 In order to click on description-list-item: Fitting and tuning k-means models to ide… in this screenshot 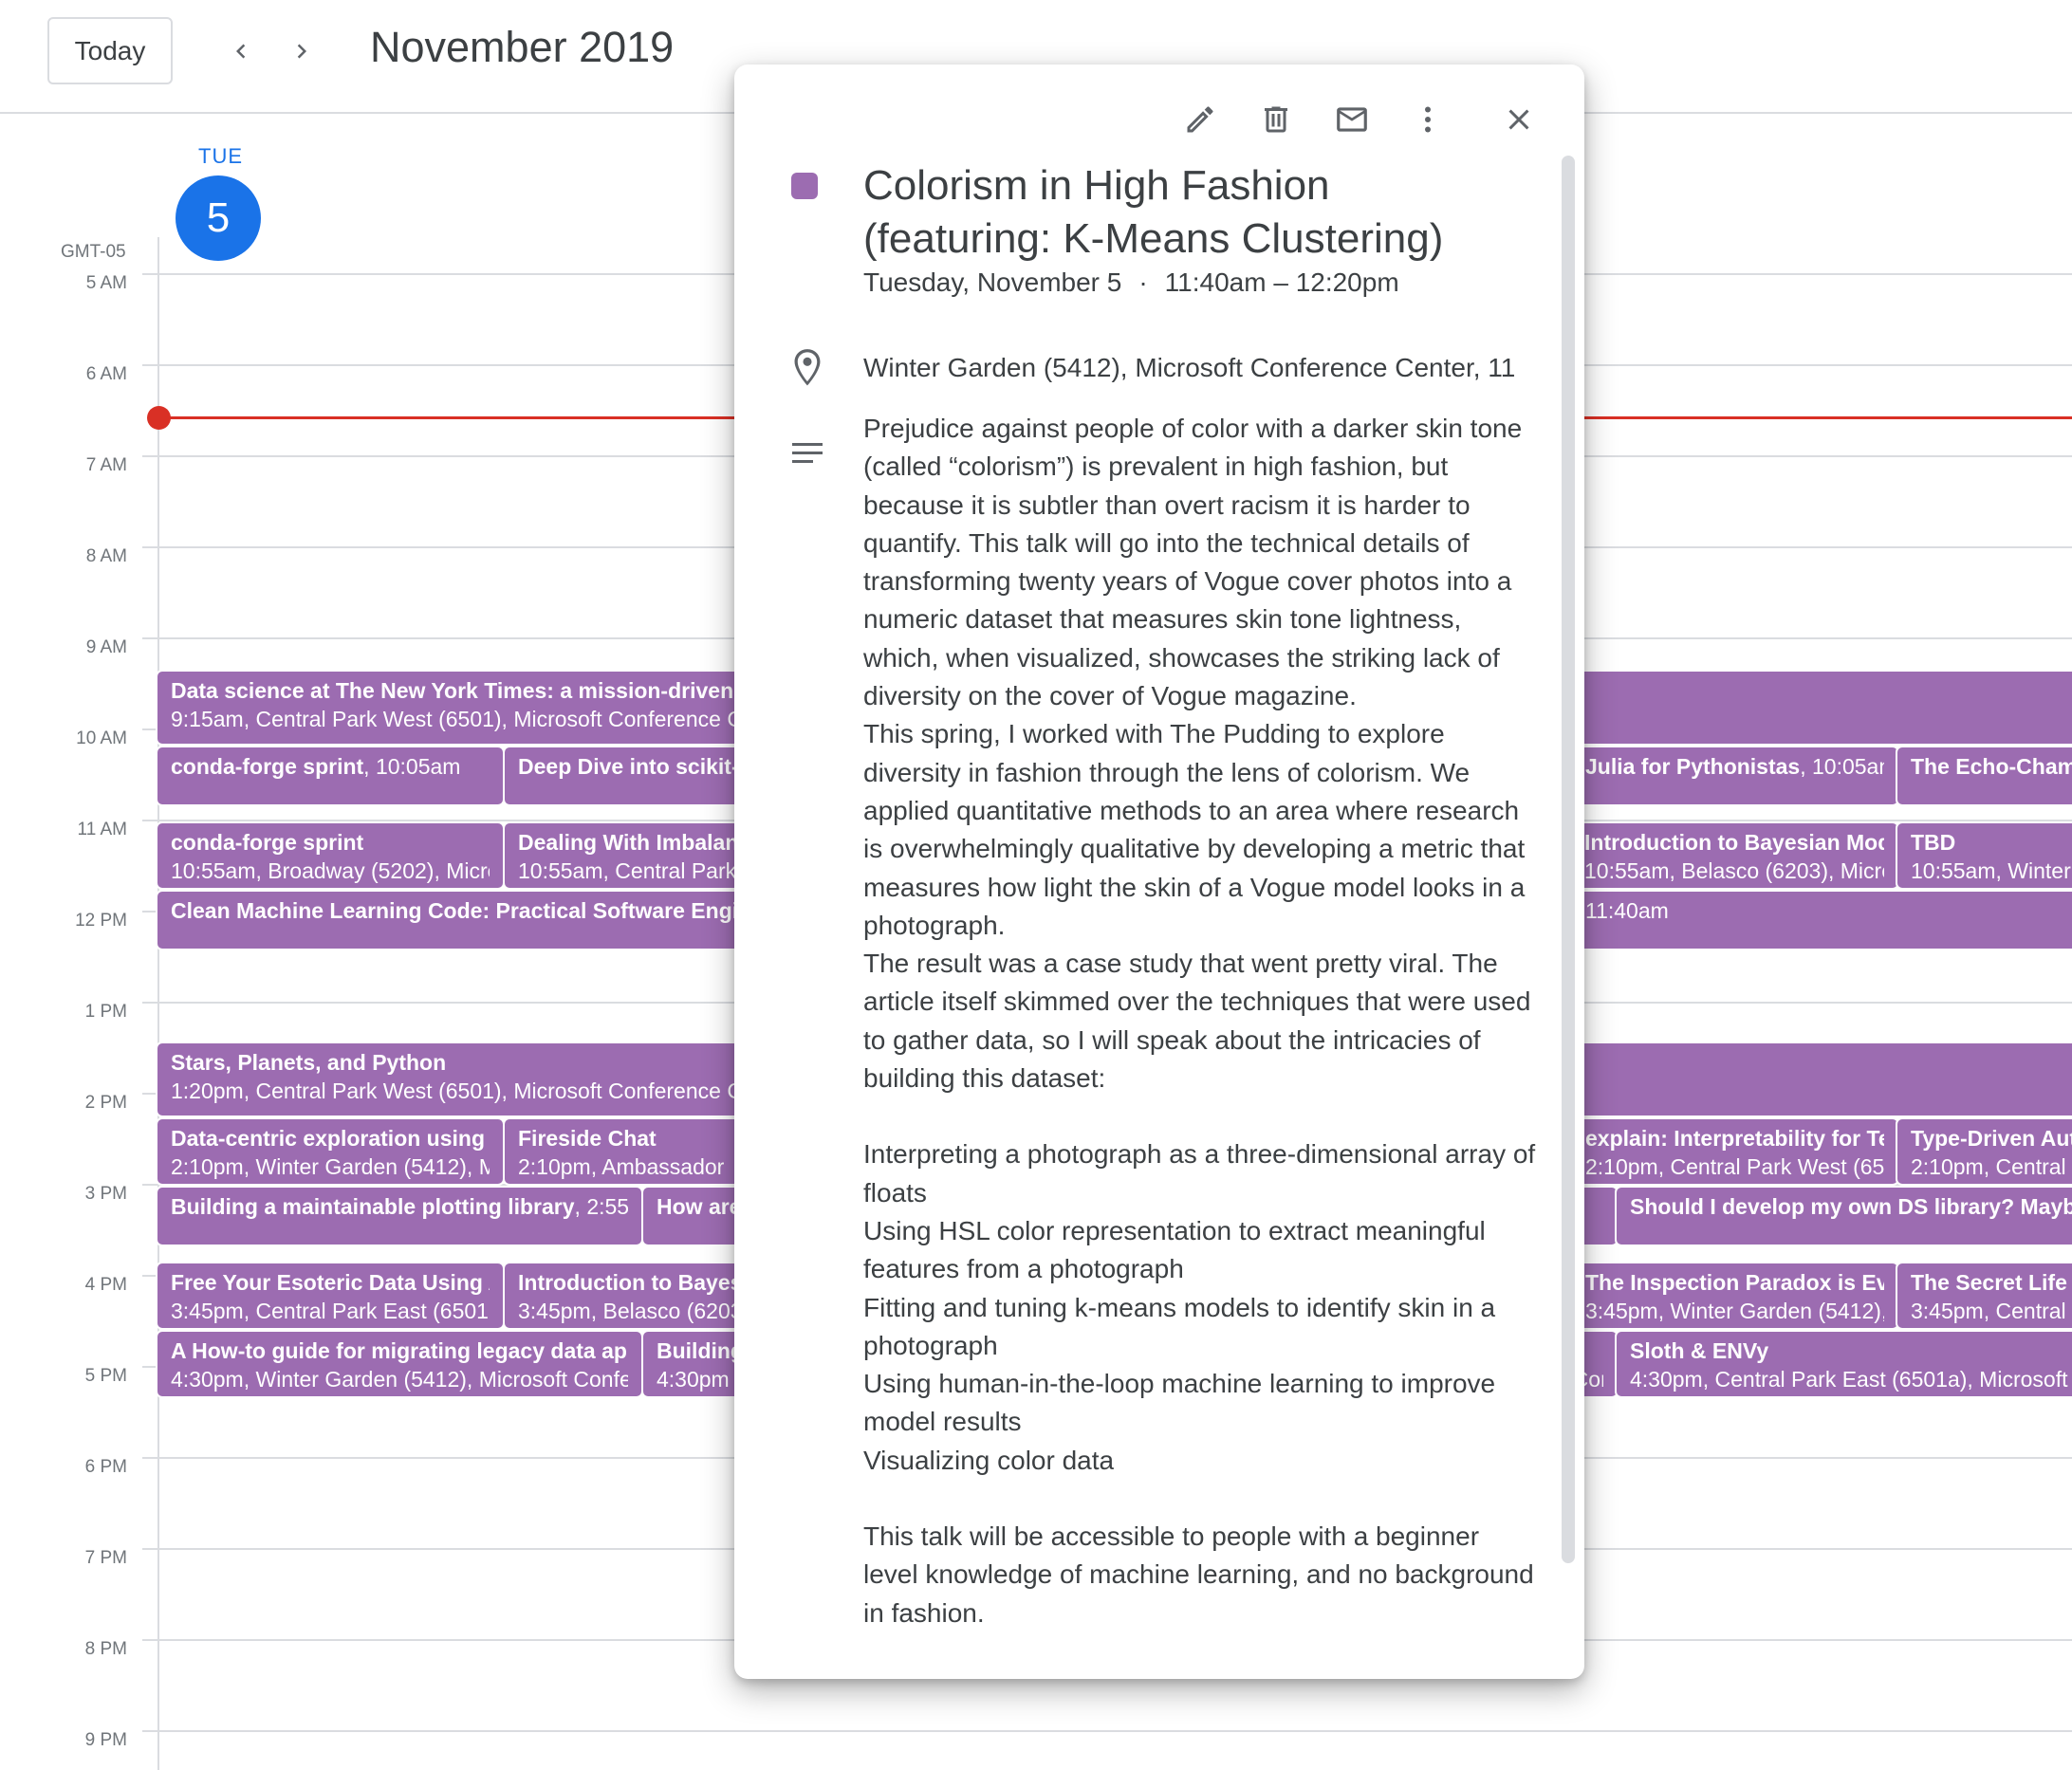, I will do `click(1179, 1326)`.